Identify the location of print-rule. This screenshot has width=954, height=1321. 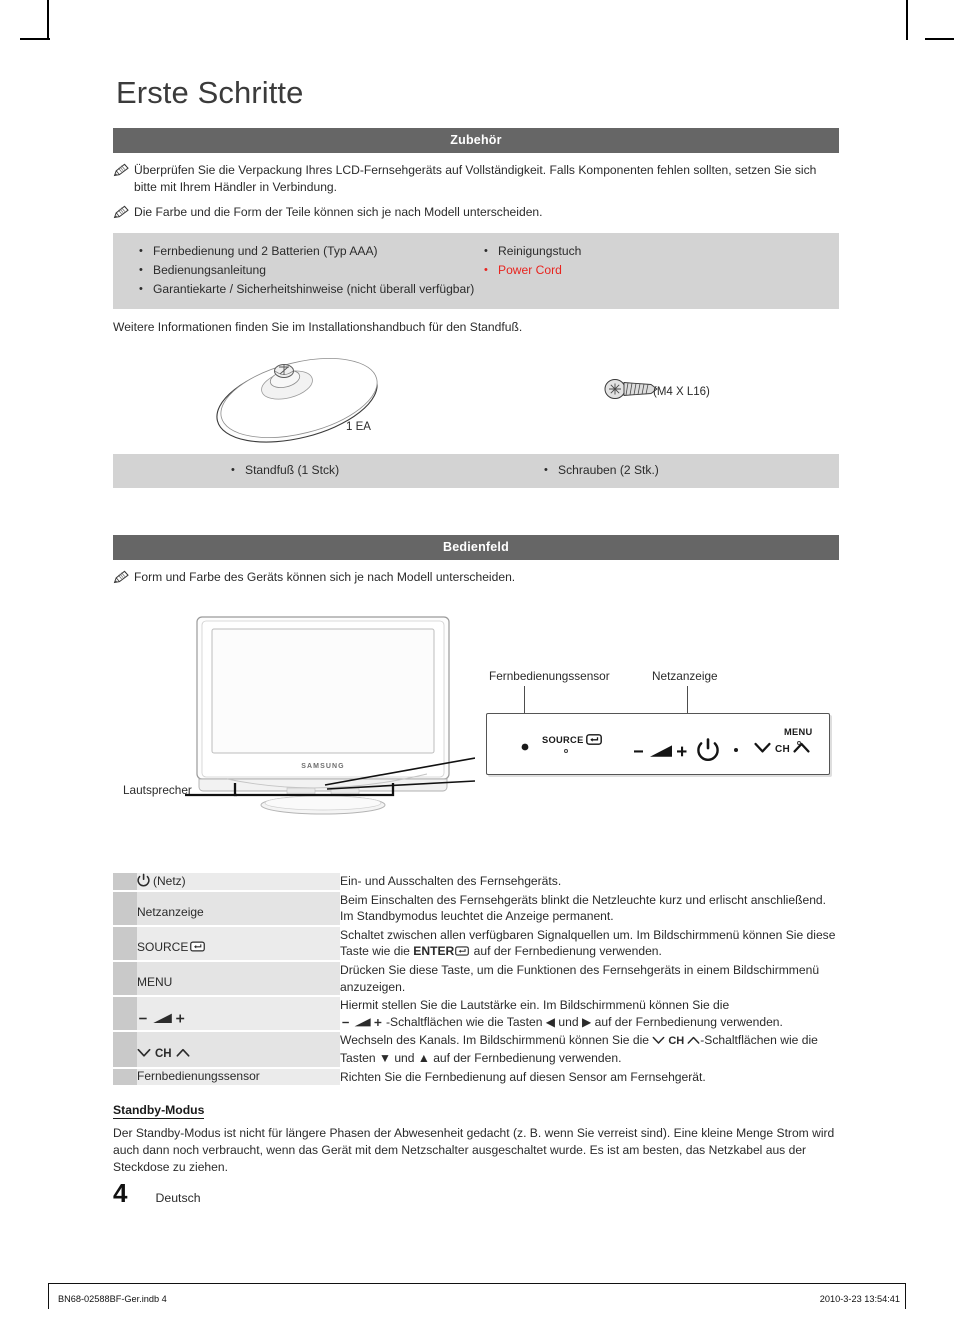
(477, 1283).